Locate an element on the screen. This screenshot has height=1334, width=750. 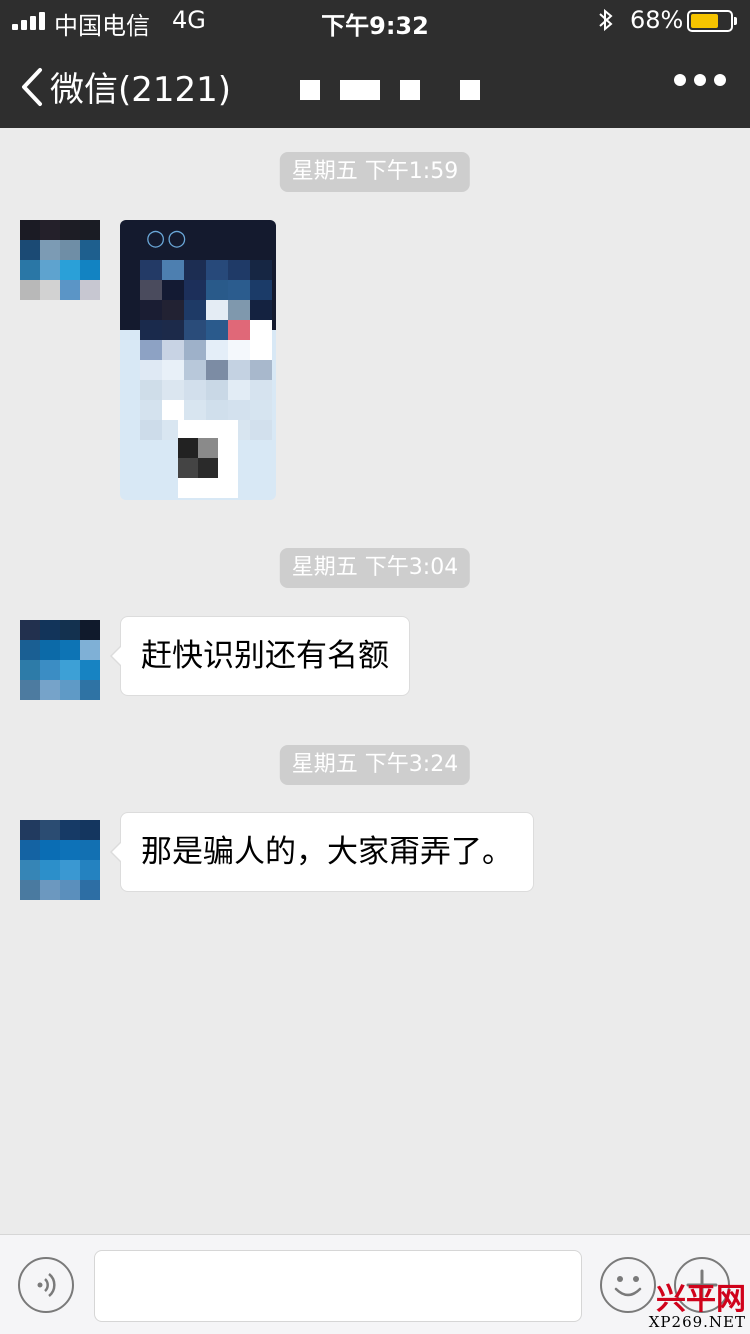
pixelated-image is located at coordinates (206, 350).